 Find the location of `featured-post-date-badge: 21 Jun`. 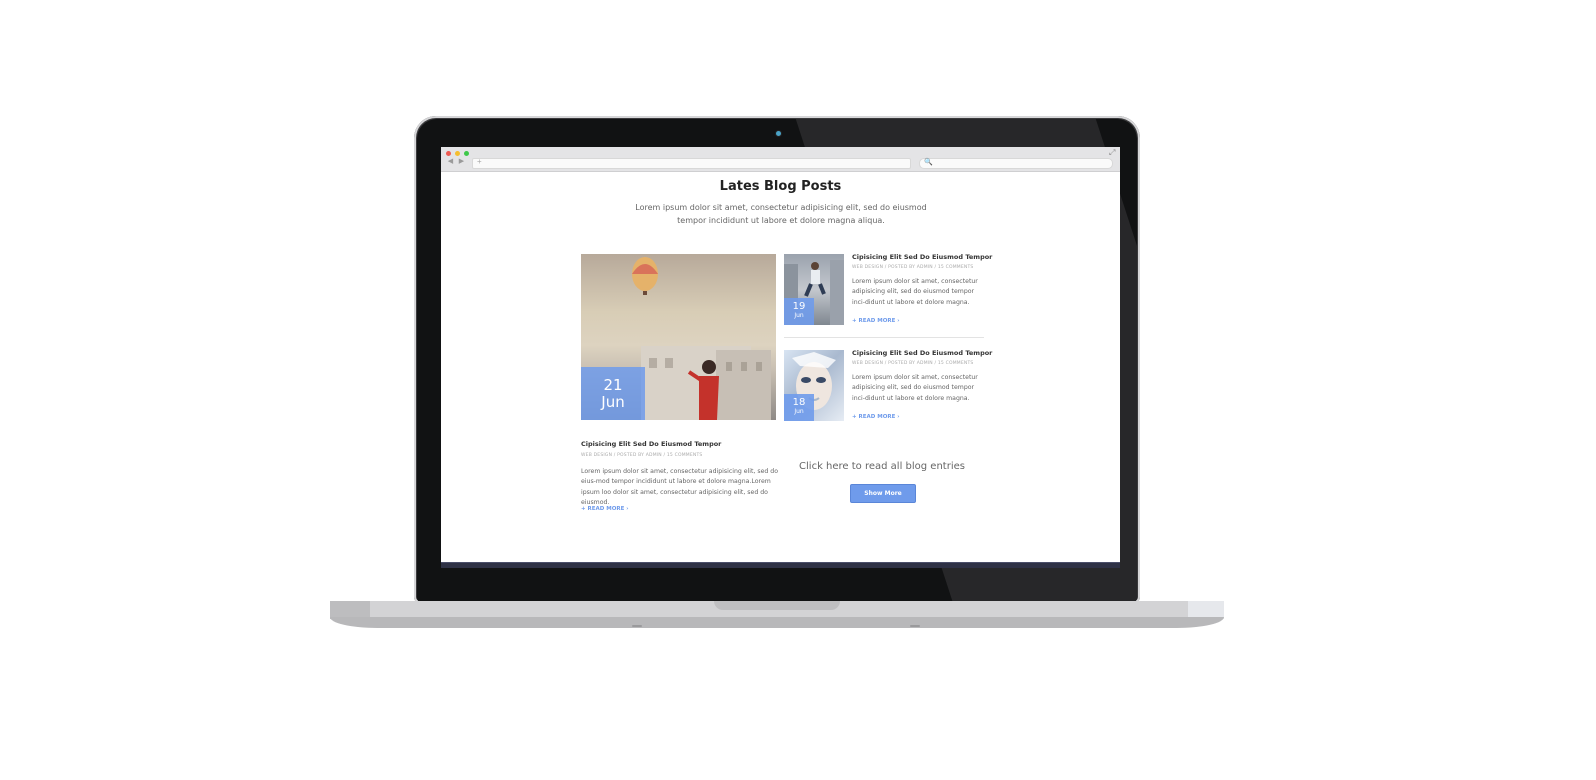

featured-post-date-badge: 21 Jun is located at coordinates (613, 393).